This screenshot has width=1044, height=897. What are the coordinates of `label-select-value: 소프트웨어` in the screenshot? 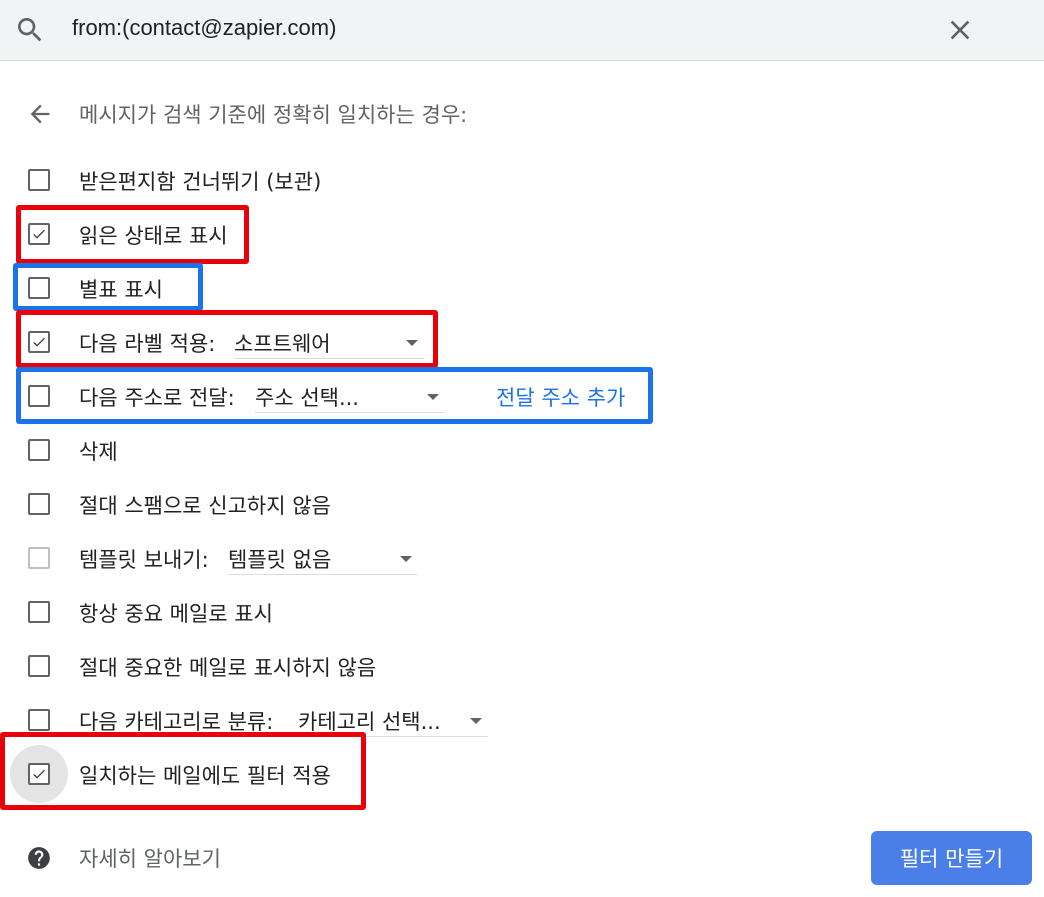 It's located at (282, 344).